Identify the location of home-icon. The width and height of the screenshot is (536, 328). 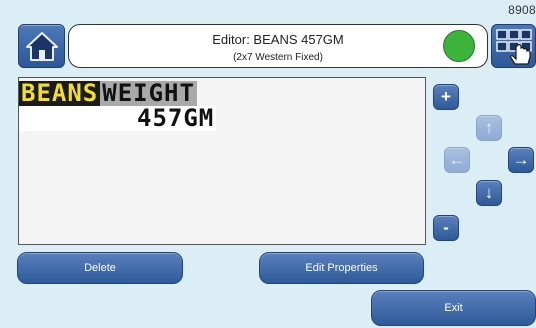
(41, 46).